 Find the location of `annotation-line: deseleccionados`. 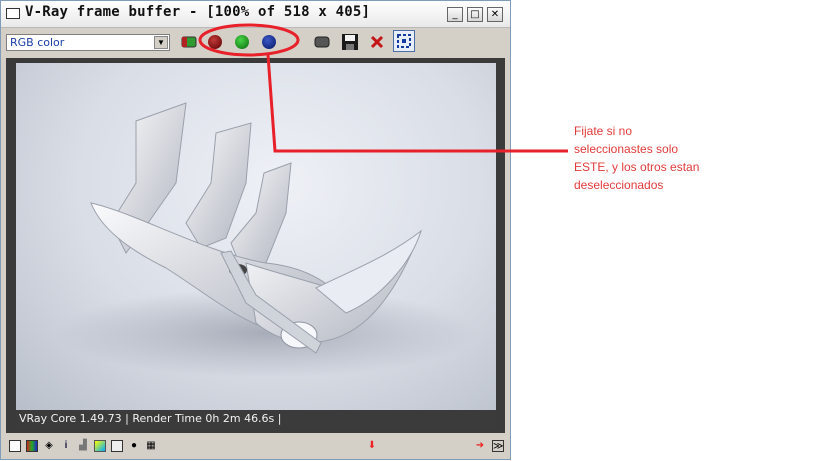

annotation-line: deseleccionados is located at coordinates (619, 185).